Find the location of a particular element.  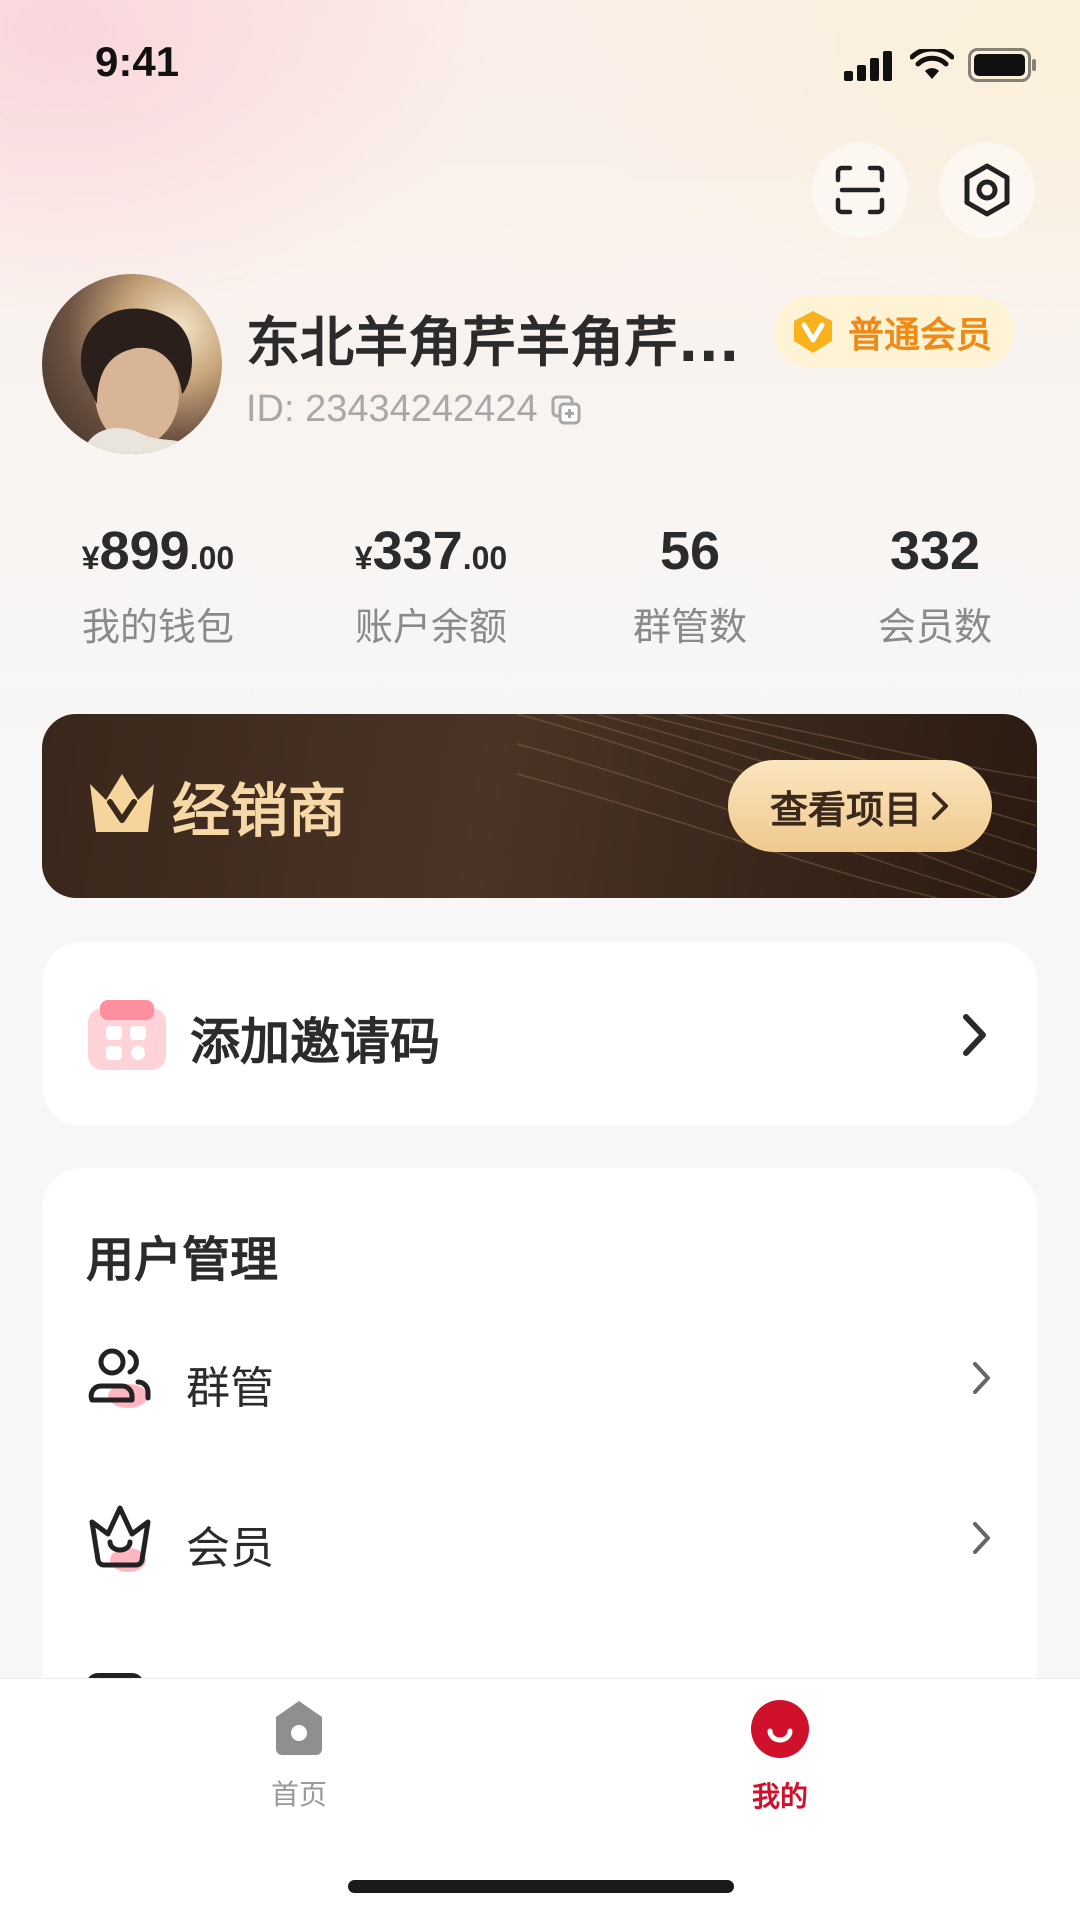

tab-mine: 我的 is located at coordinates (780, 1757).